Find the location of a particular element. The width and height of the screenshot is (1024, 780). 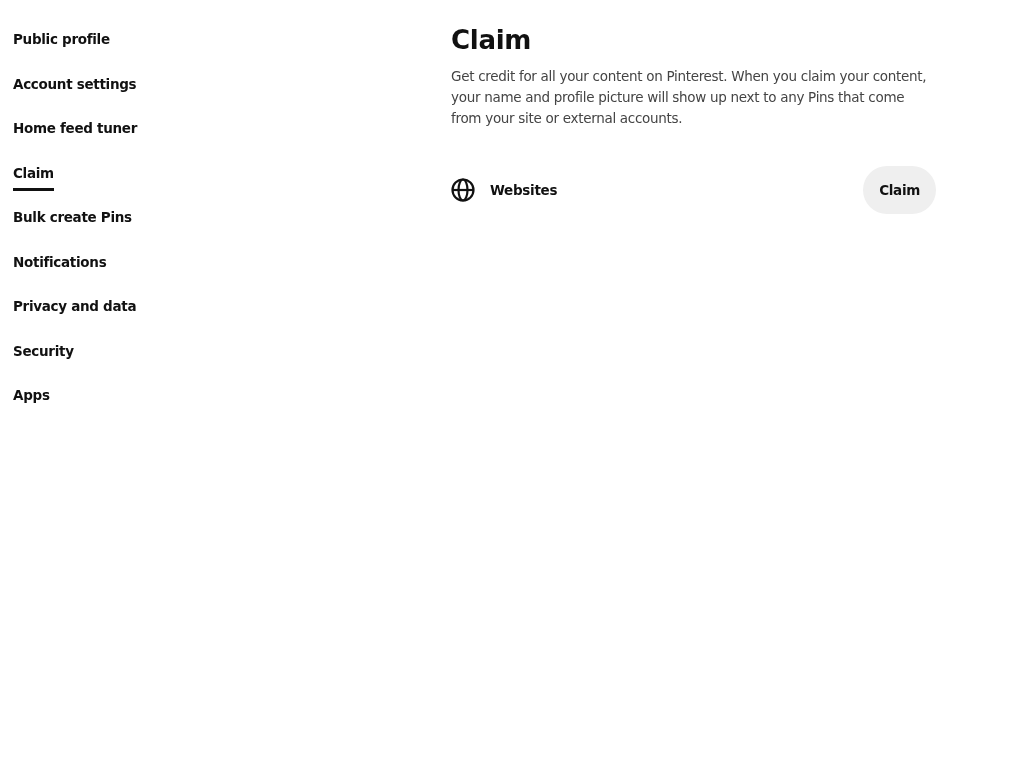

sidebar-item: Home feed tuner is located at coordinates (75, 139).